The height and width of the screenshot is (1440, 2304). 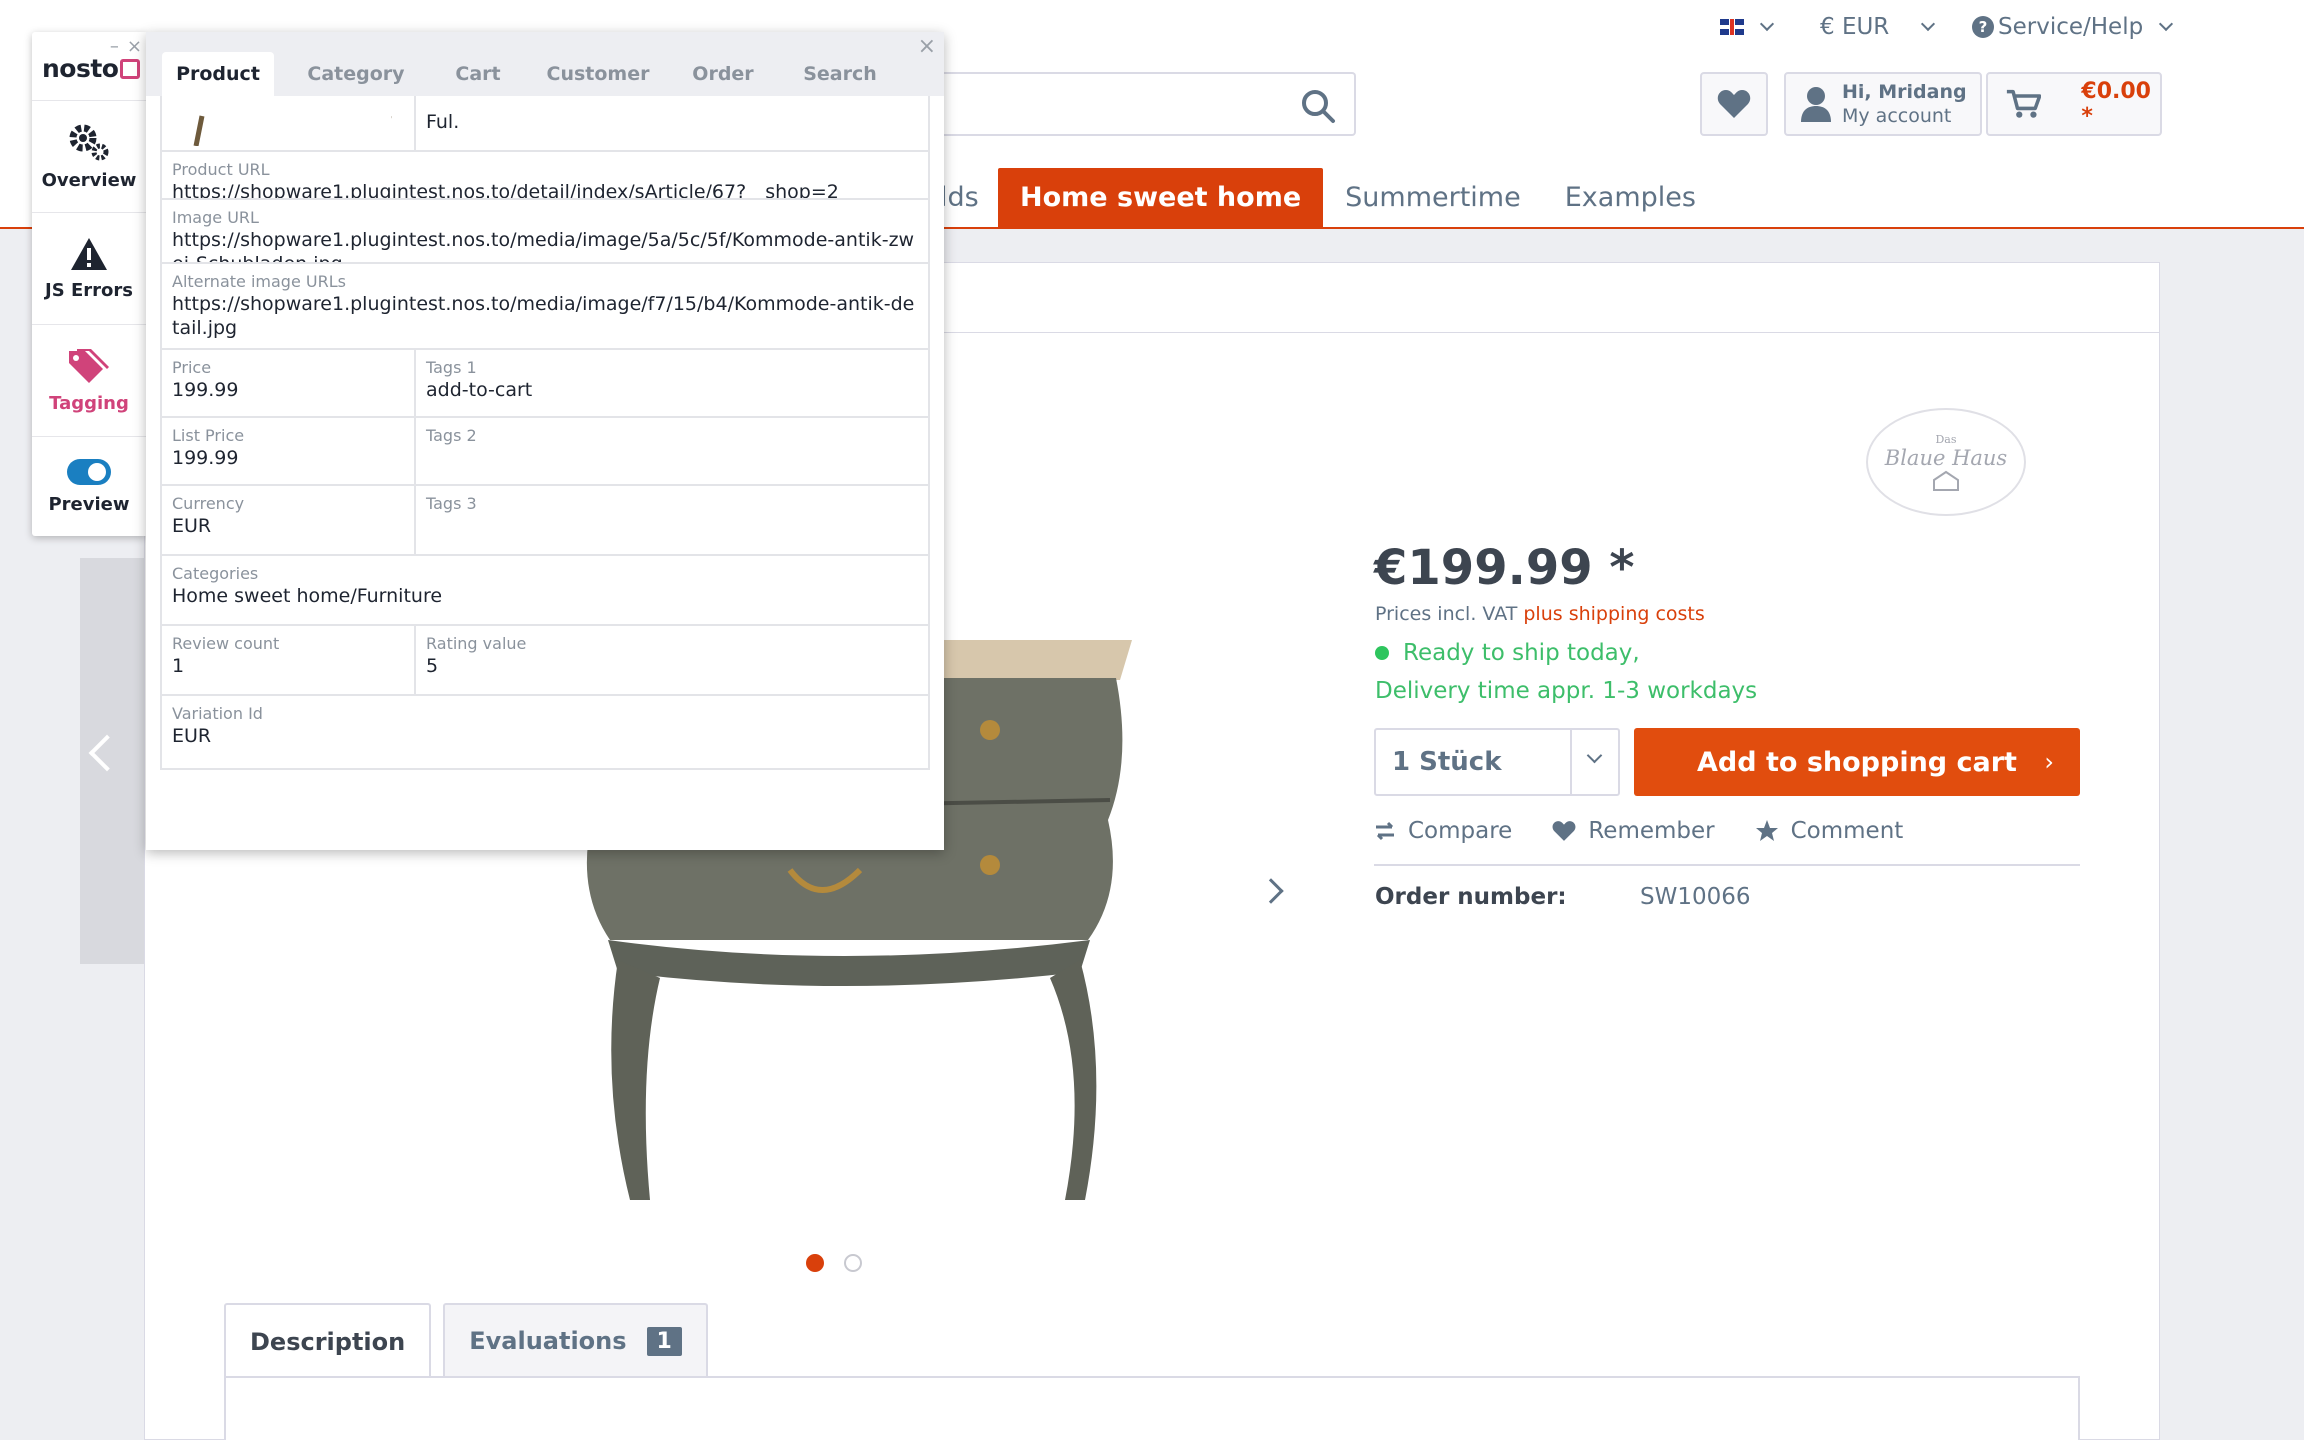 I want to click on service-label: Service/Help, so click(x=2071, y=27).